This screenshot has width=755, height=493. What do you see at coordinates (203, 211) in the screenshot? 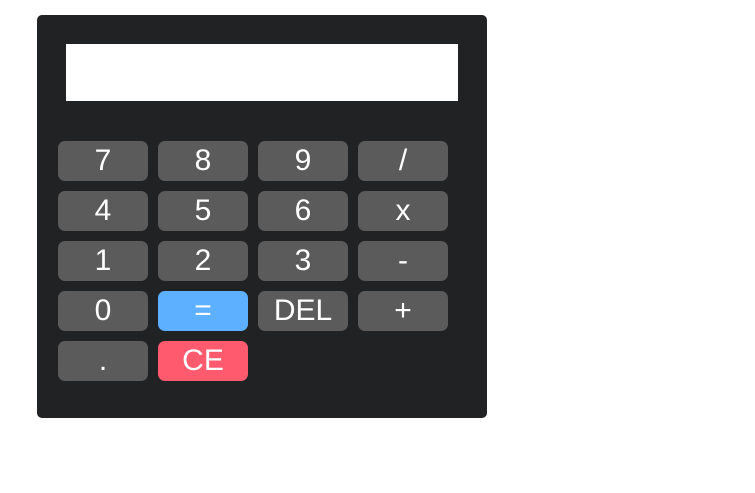
I see `key-5: 5` at bounding box center [203, 211].